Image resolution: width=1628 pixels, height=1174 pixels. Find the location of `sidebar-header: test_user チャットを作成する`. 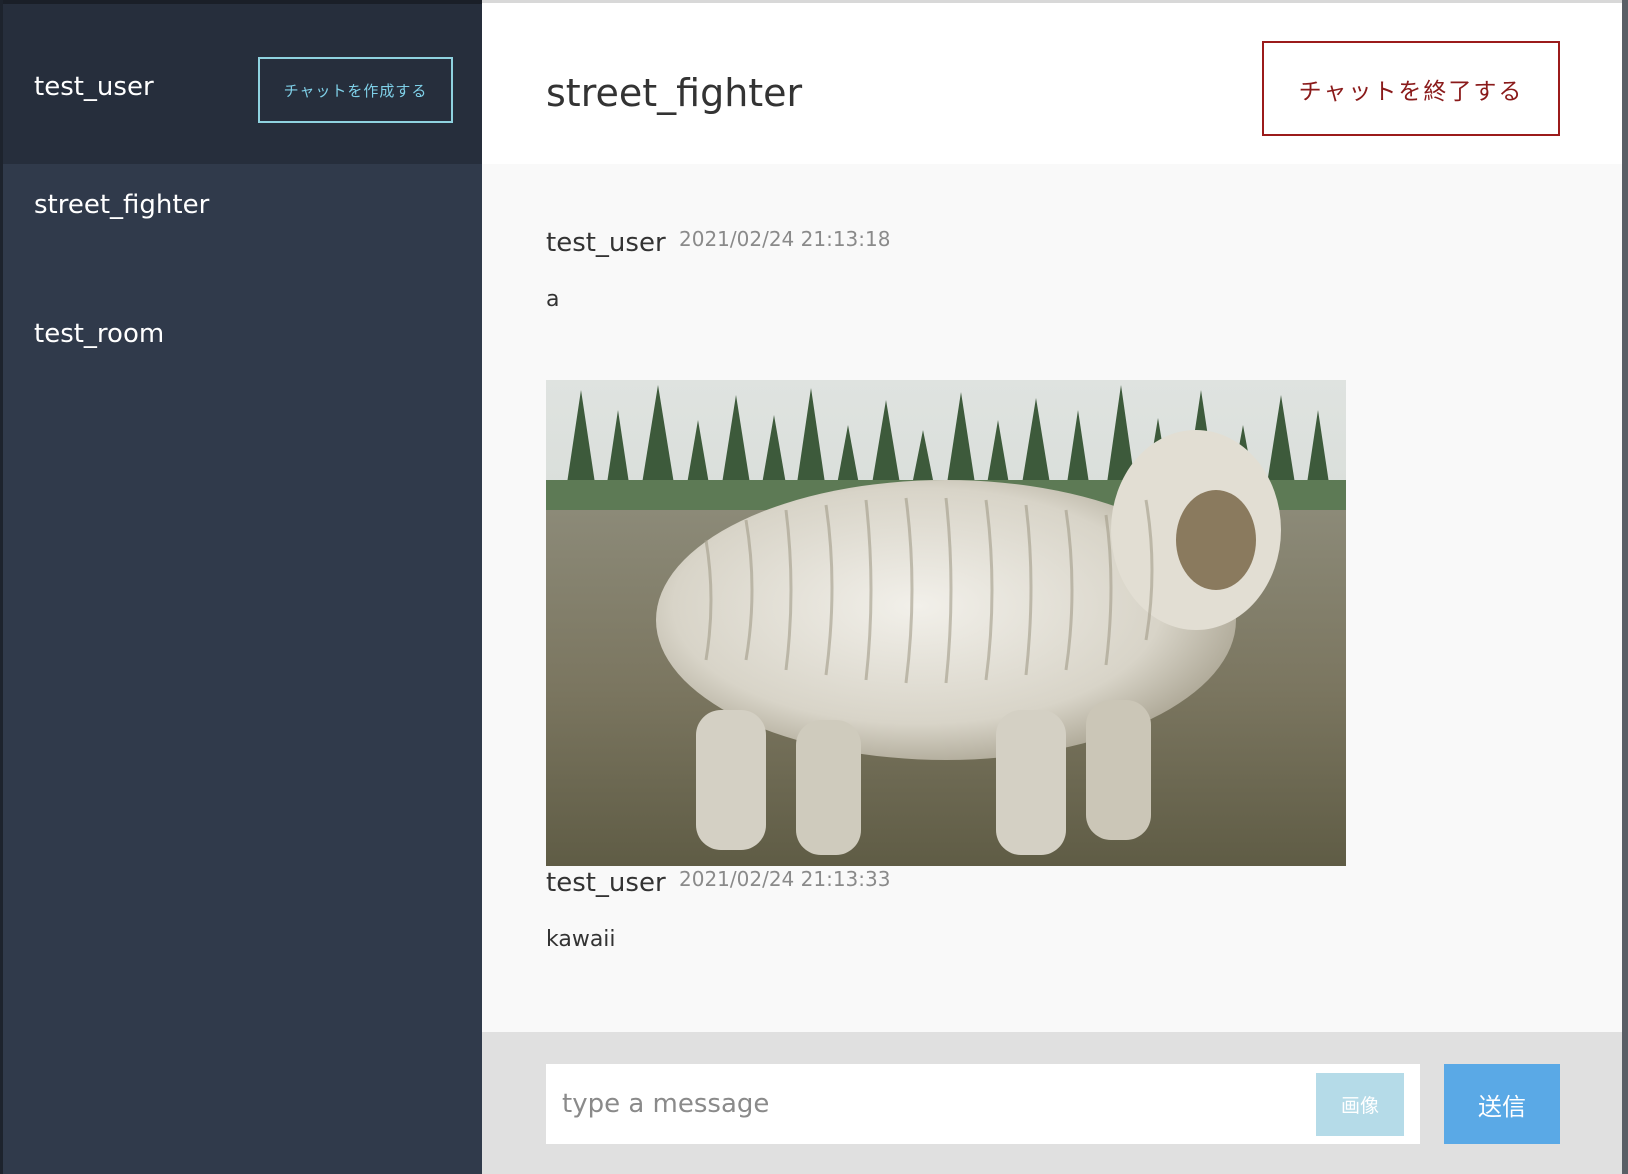

sidebar-header: test_user チャットを作成する is located at coordinates (242, 82).